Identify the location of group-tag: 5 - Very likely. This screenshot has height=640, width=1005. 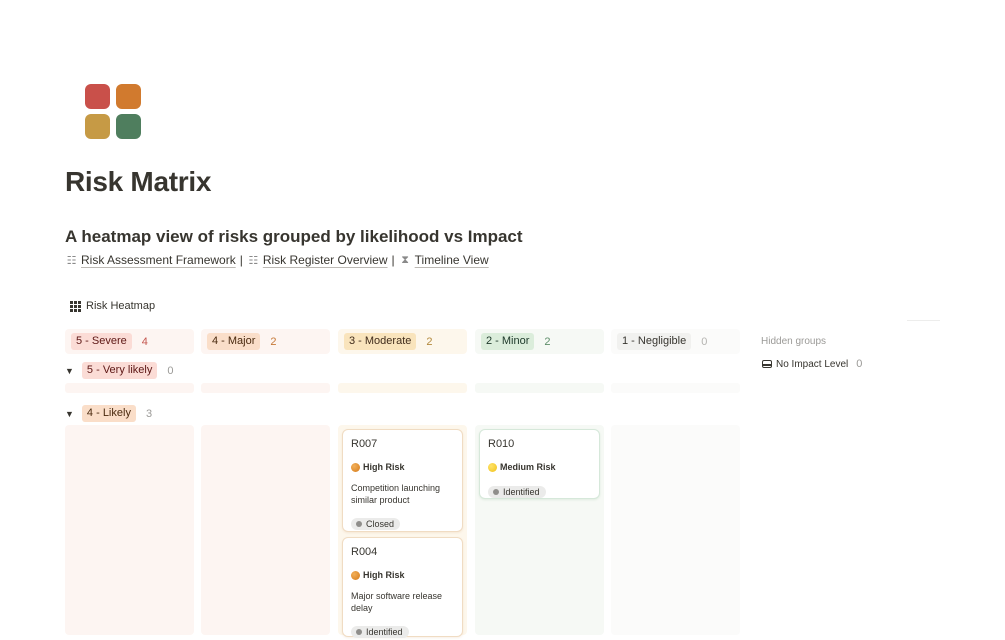
(119, 370).